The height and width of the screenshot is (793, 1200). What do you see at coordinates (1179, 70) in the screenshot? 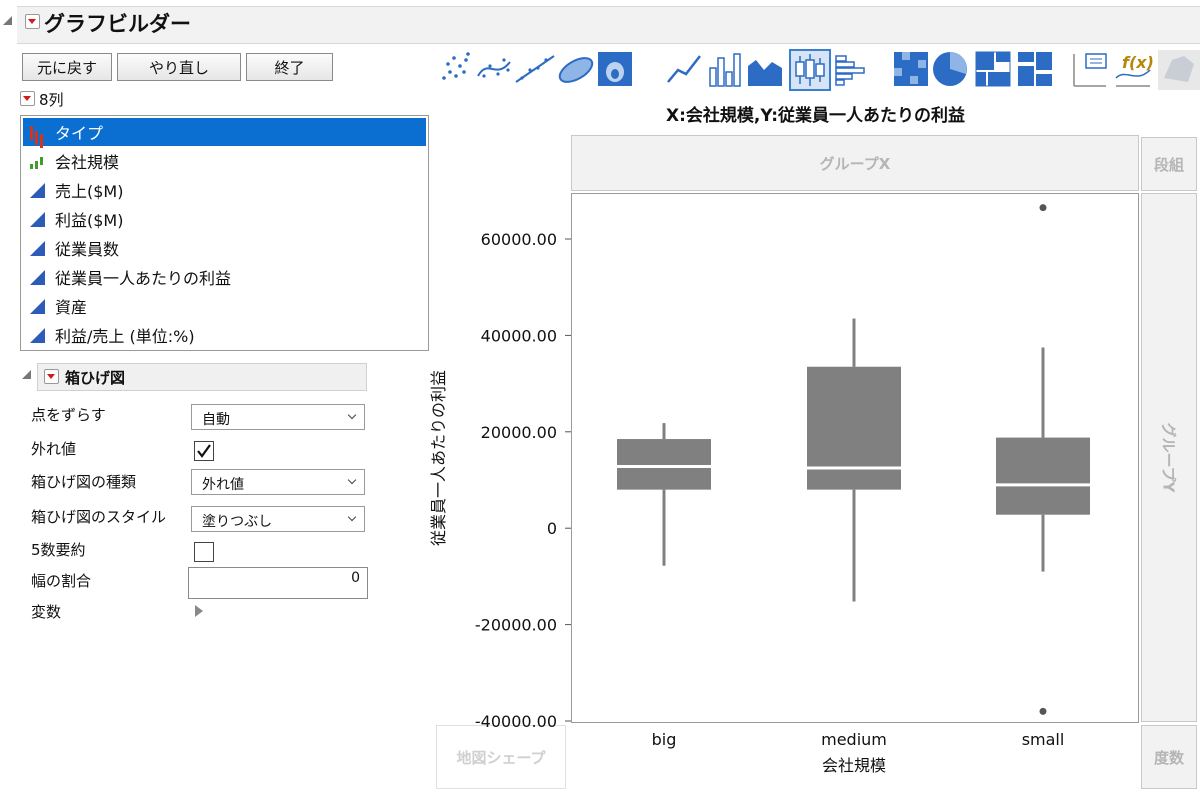
I see `map-shapes-icon` at bounding box center [1179, 70].